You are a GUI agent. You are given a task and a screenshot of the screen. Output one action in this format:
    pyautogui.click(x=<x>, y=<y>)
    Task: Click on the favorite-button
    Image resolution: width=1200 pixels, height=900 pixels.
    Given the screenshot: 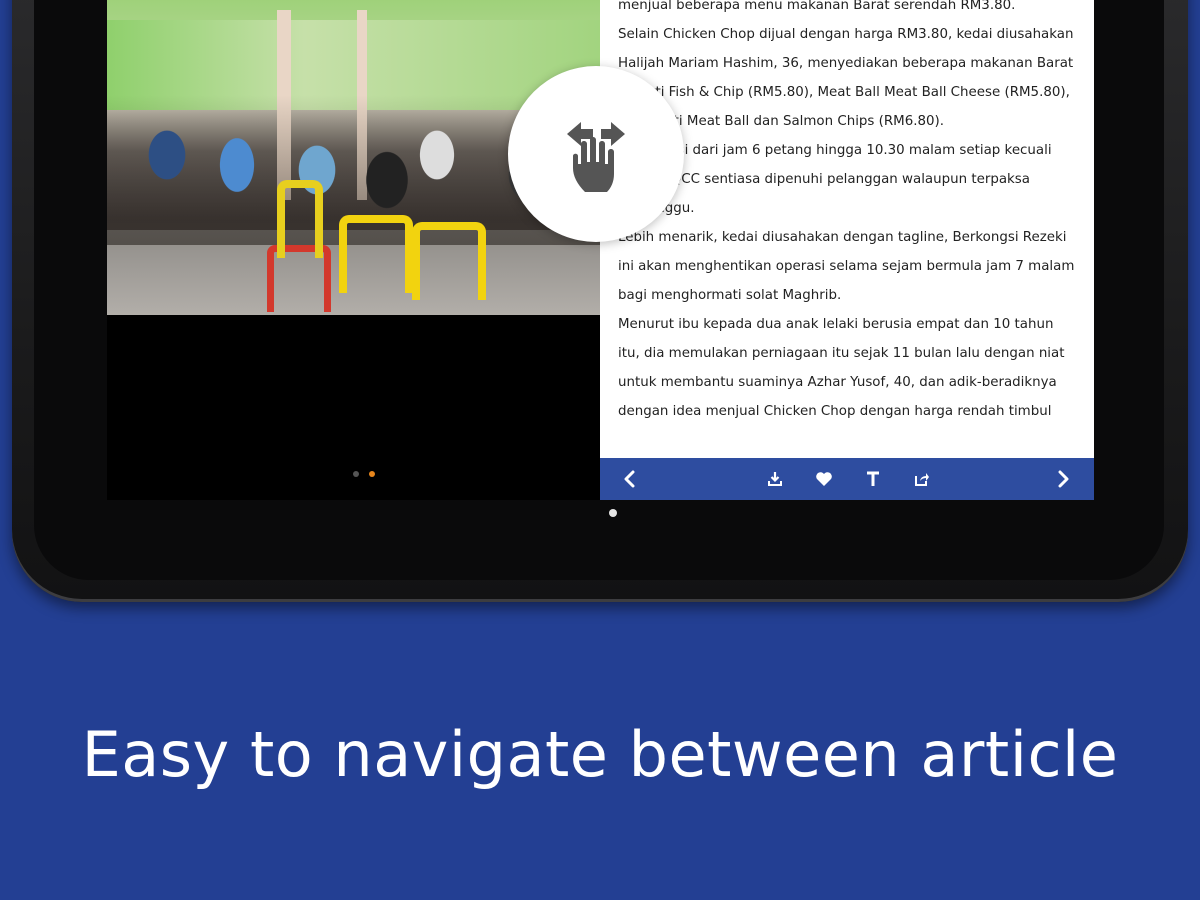 What is the action you would take?
    pyautogui.click(x=824, y=479)
    